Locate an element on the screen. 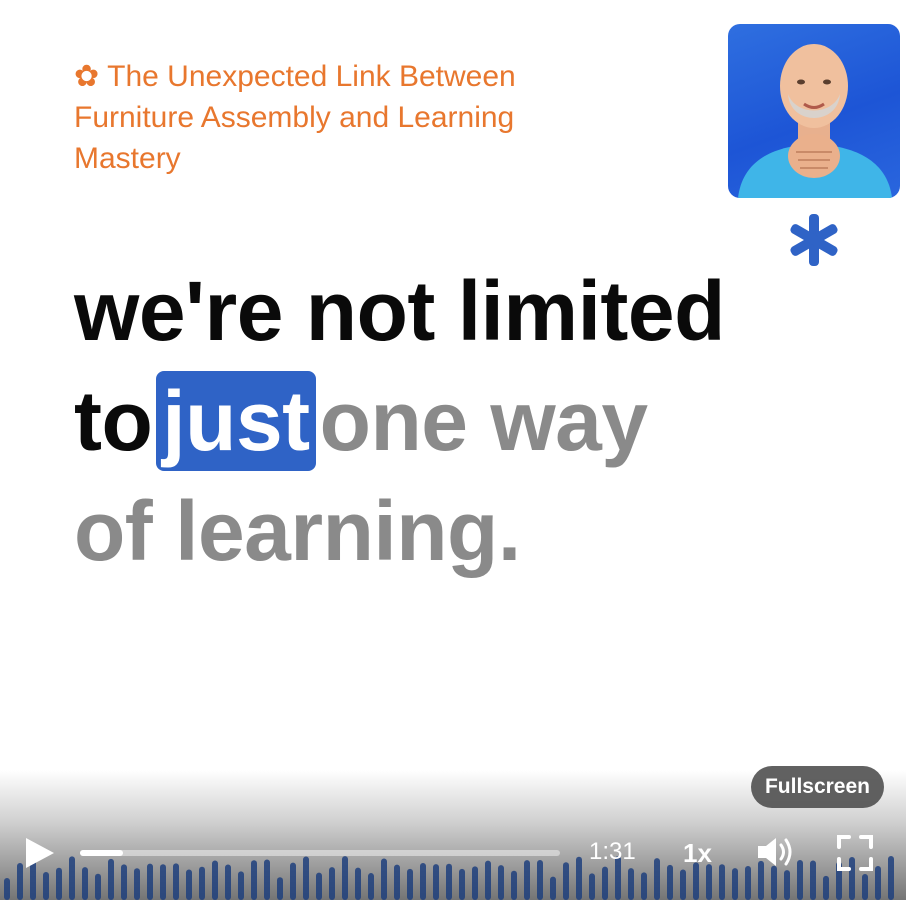 The height and width of the screenshot is (900, 906). caption-pending-words: one way is located at coordinates (483, 421).